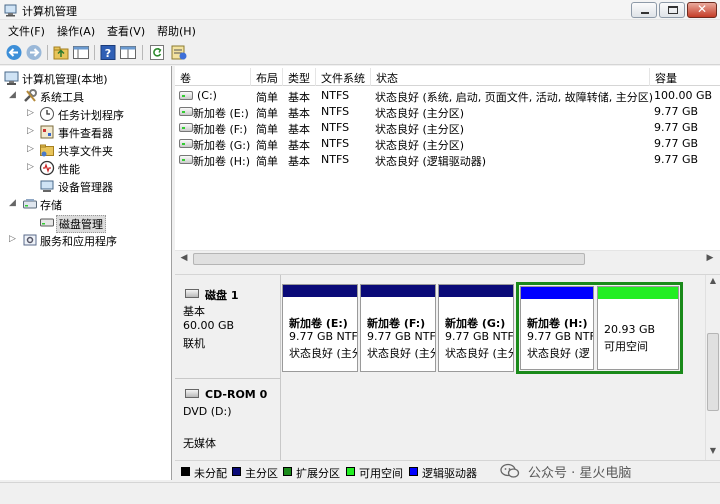 The image size is (720, 504). Describe the element at coordinates (449, 473) in the screenshot. I see `legend-label: 逻辑驱动器` at that location.